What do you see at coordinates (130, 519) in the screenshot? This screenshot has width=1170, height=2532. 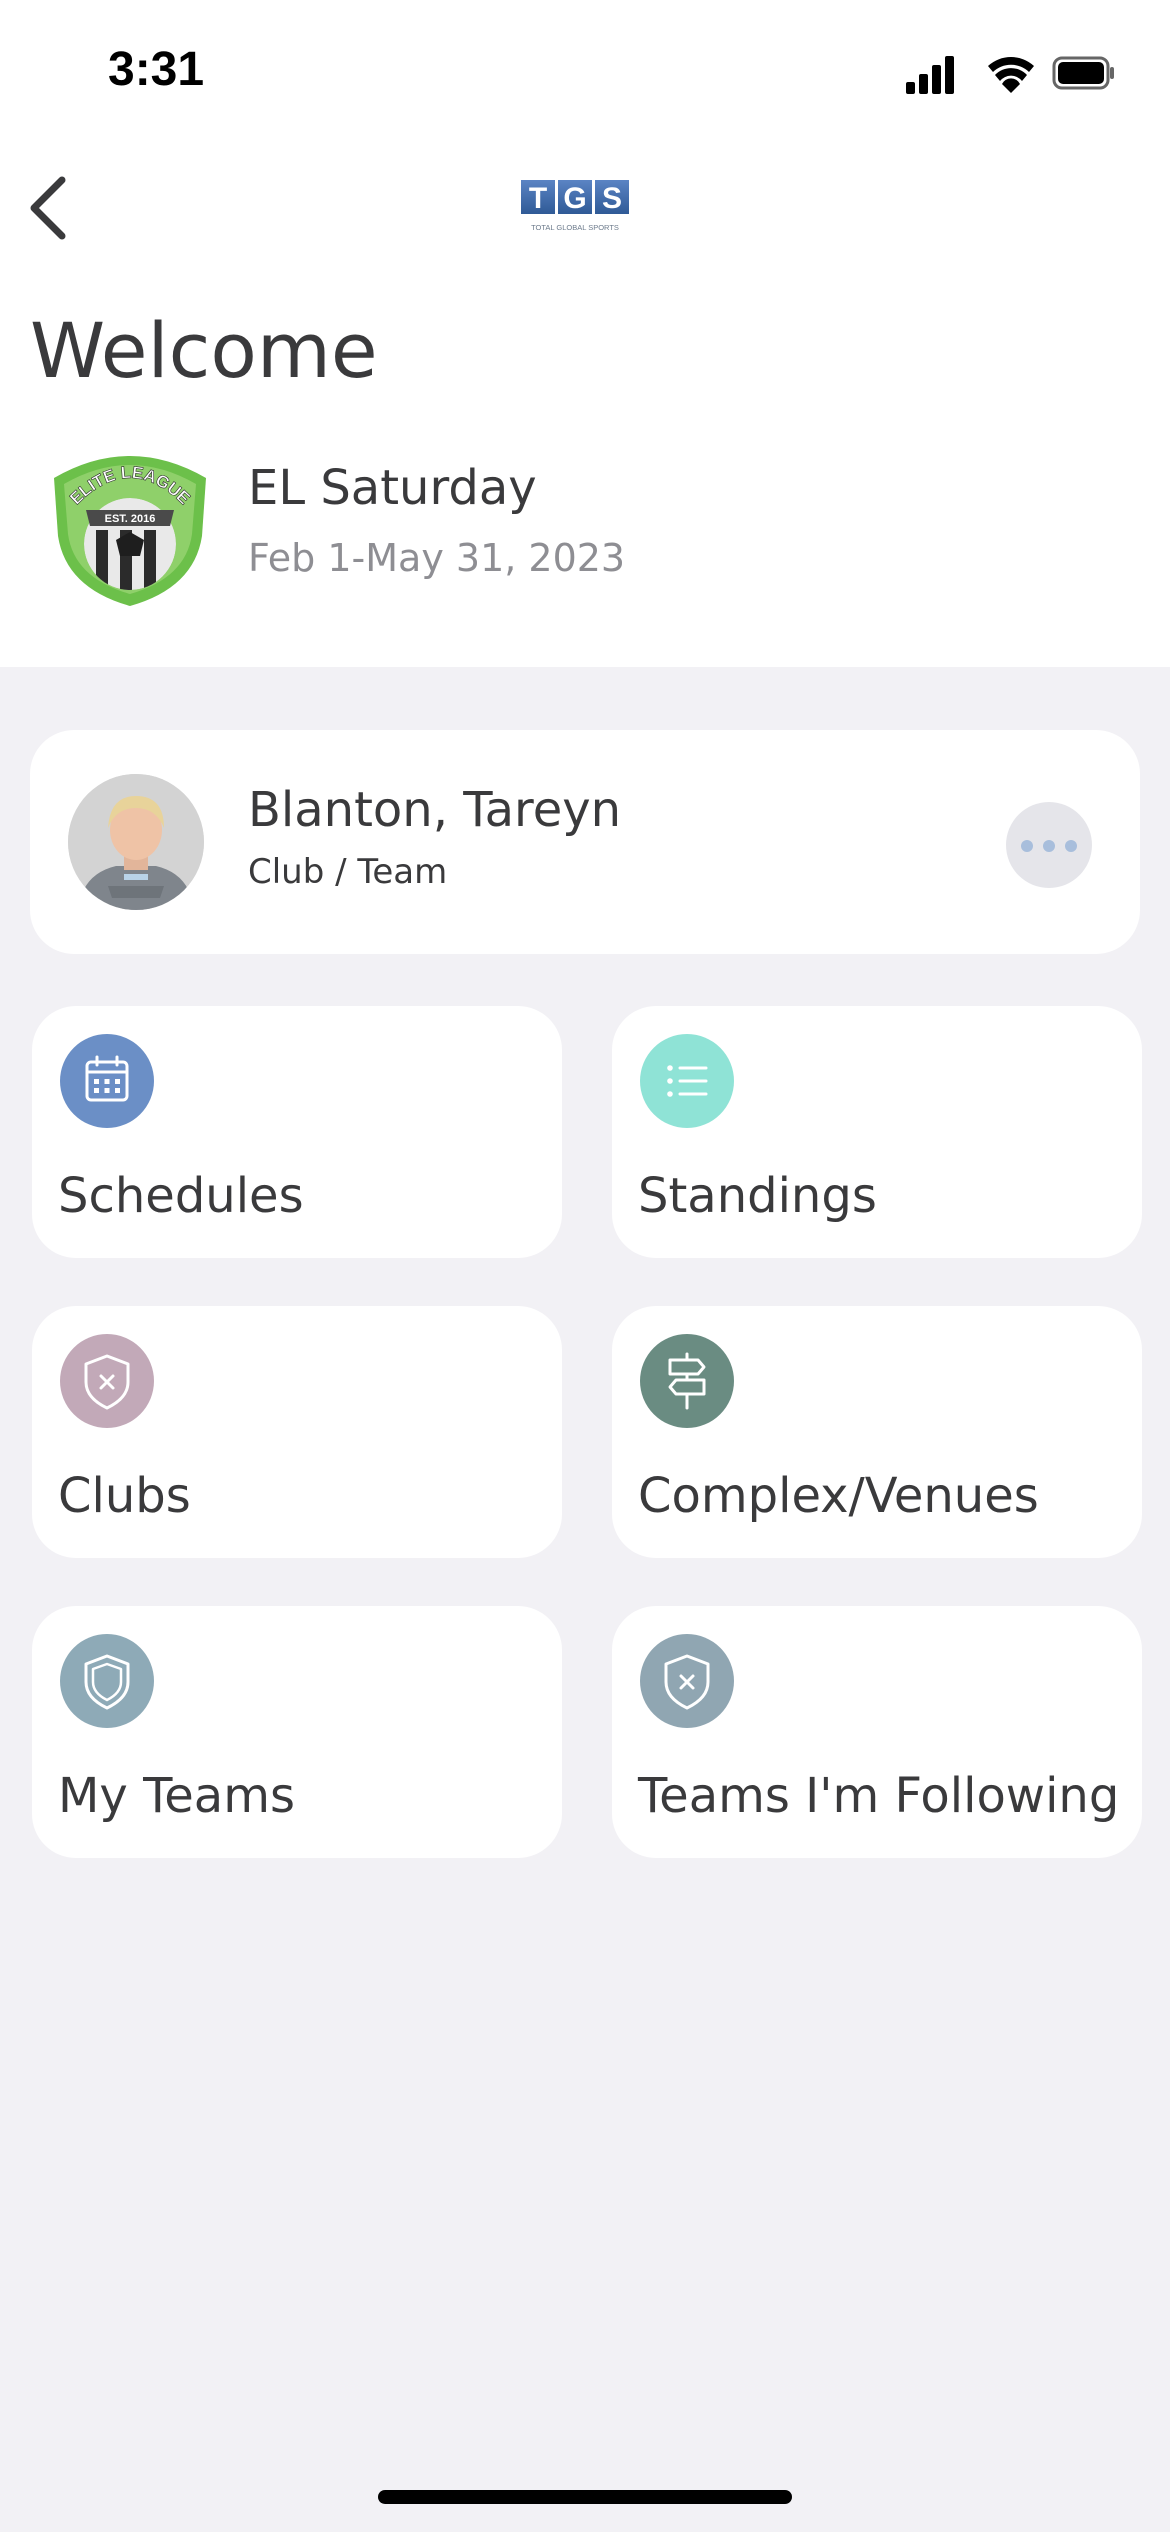 I see `svg-text: EST. 2016` at bounding box center [130, 519].